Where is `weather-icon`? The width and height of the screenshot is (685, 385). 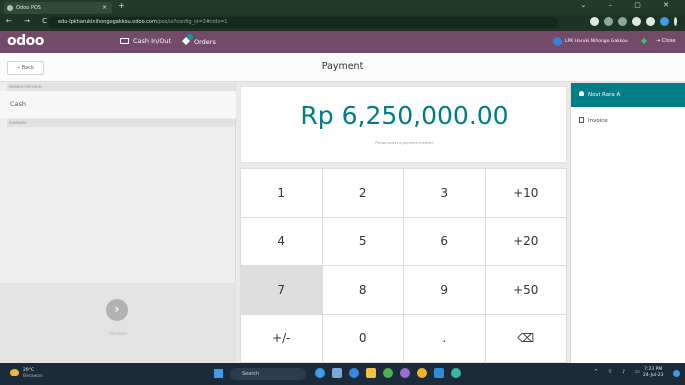
weather-icon is located at coordinates (14, 372).